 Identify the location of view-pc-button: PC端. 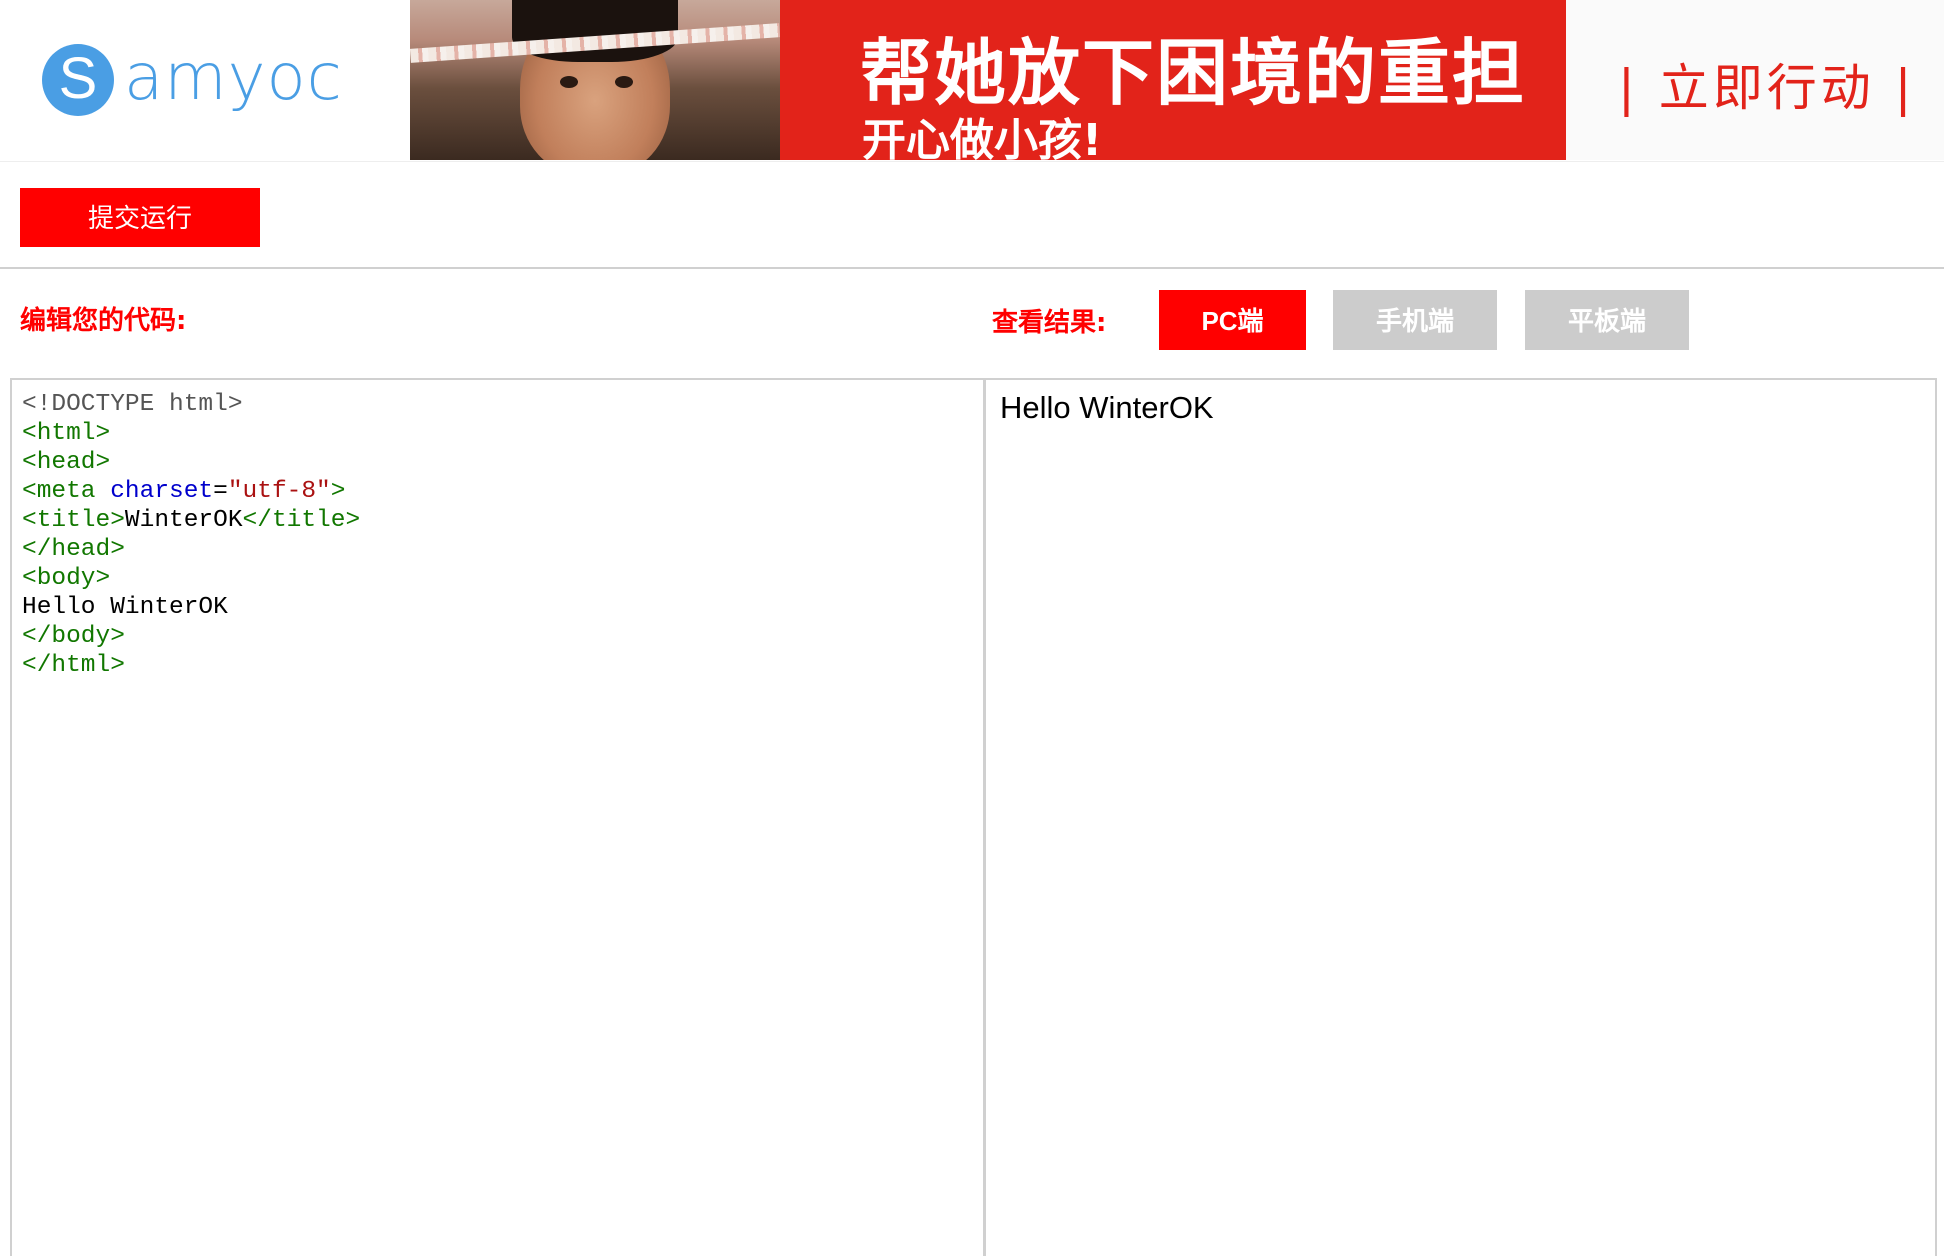
(1232, 320).